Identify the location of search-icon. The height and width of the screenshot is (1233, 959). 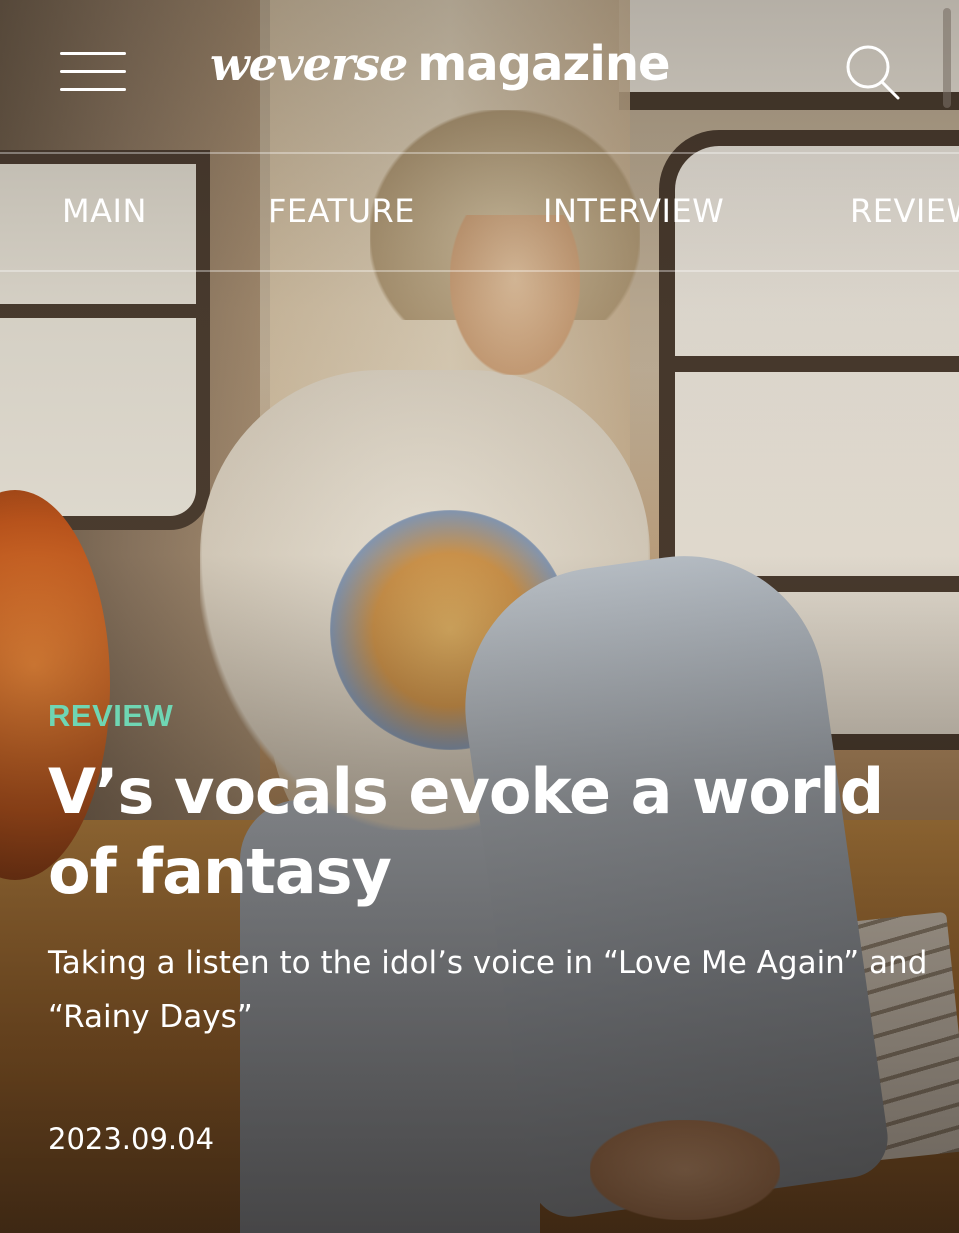
(873, 72).